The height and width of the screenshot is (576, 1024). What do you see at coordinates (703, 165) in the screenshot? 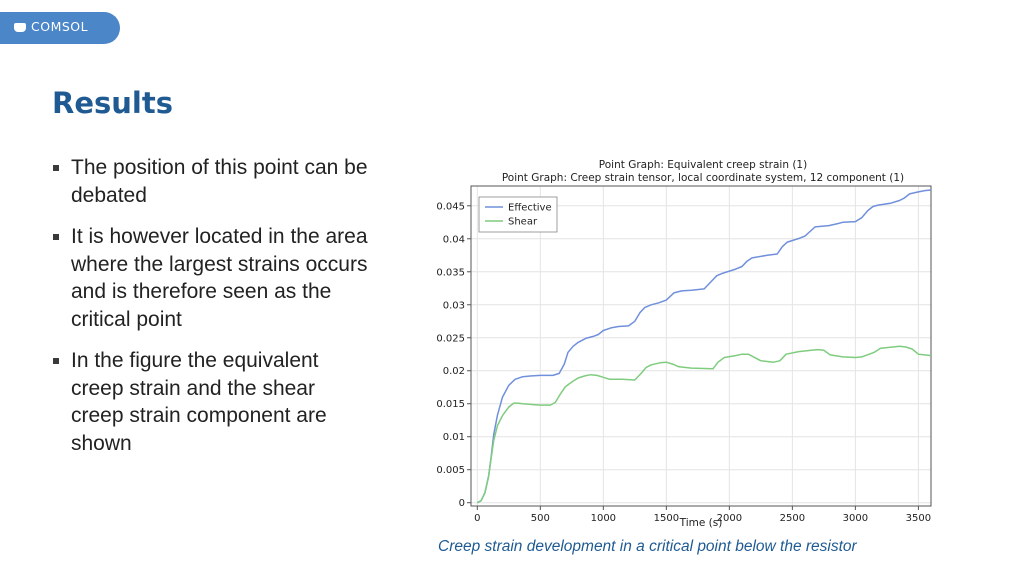
I see `chart-title: Point Graph: Equivalent creep strain (1)` at bounding box center [703, 165].